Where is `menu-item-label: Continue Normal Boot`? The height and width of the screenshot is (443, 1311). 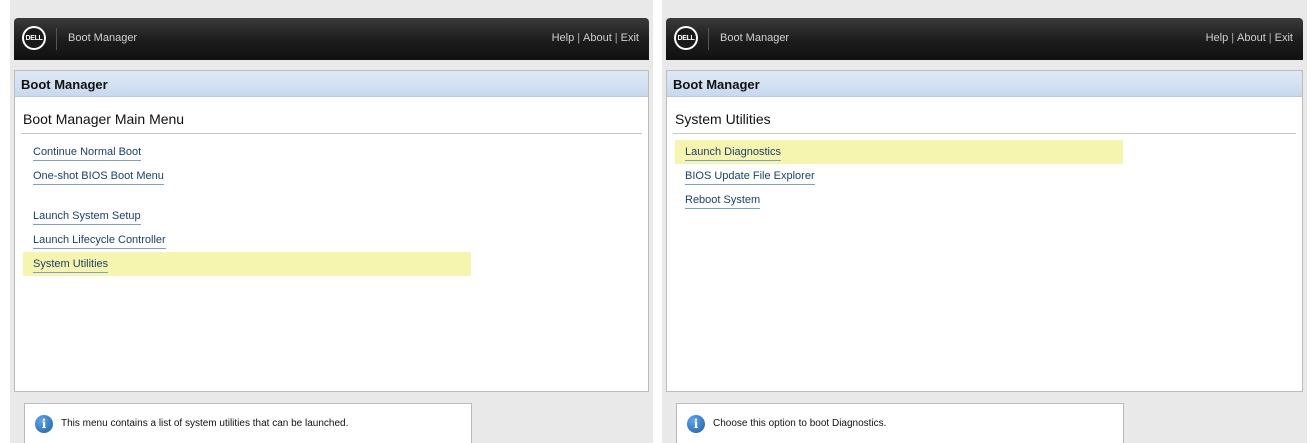
menu-item-label: Continue Normal Boot is located at coordinates (87, 153).